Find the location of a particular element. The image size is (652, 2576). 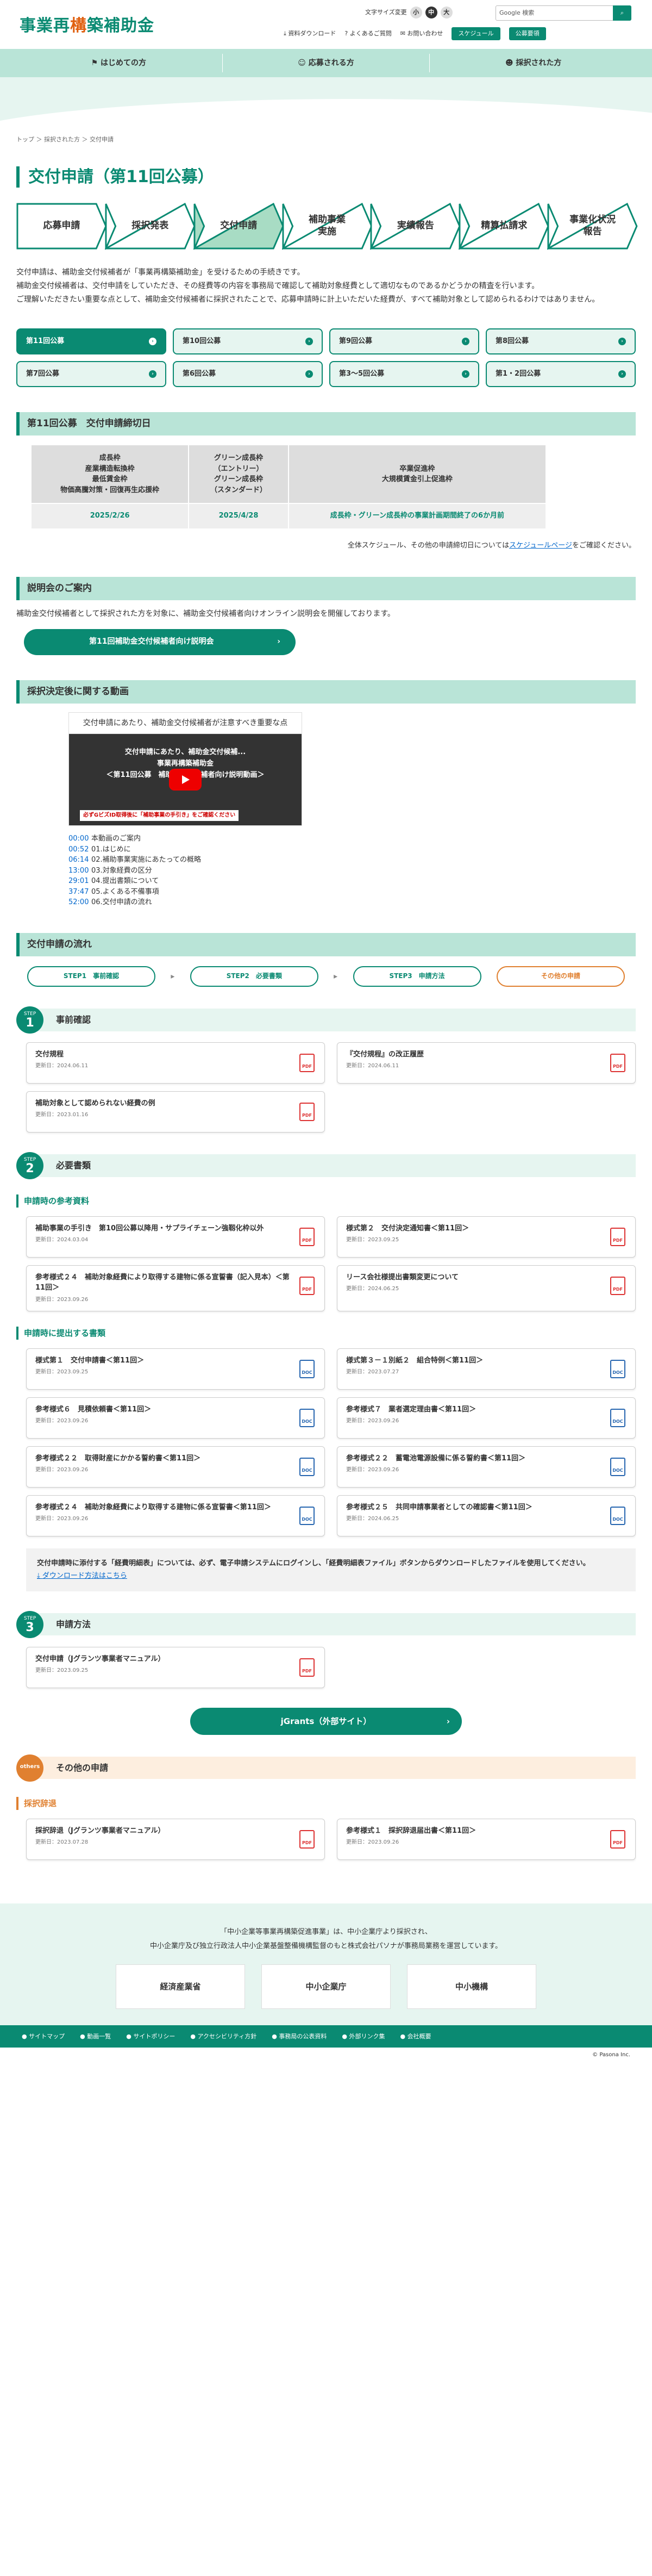

document-card: 補助対象として認められない経費の例 更新日：2023.01.16 PDF is located at coordinates (175, 1112).